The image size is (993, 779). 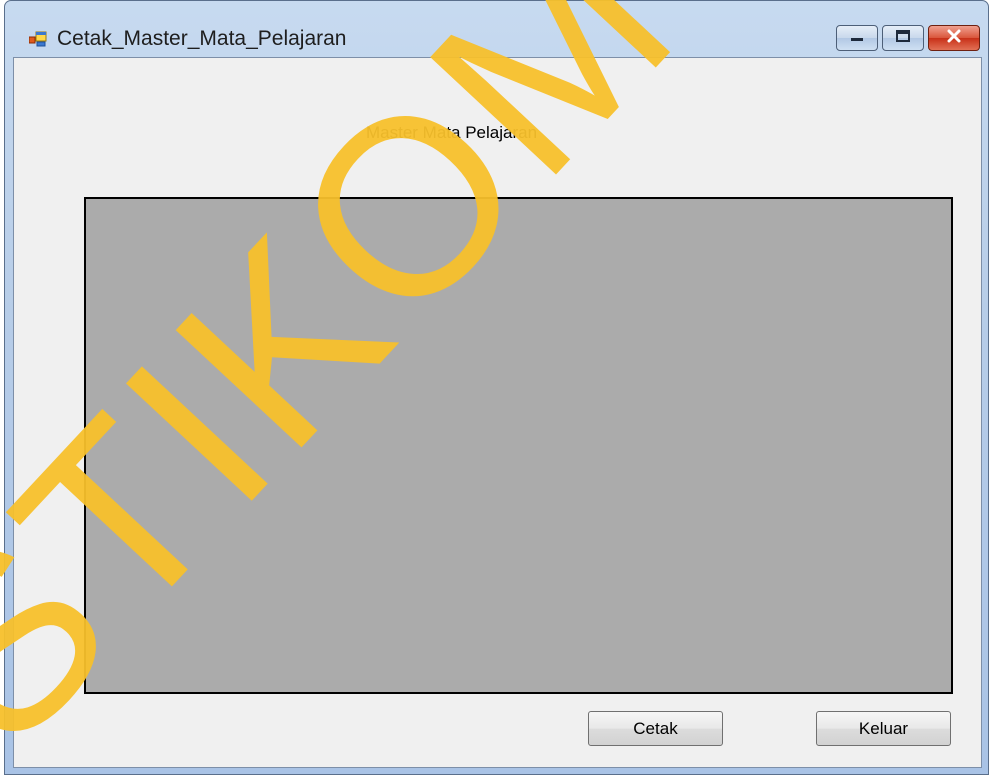 I want to click on title-bar: Cetak_Master_Mata_Pelajaran, so click(x=496, y=27).